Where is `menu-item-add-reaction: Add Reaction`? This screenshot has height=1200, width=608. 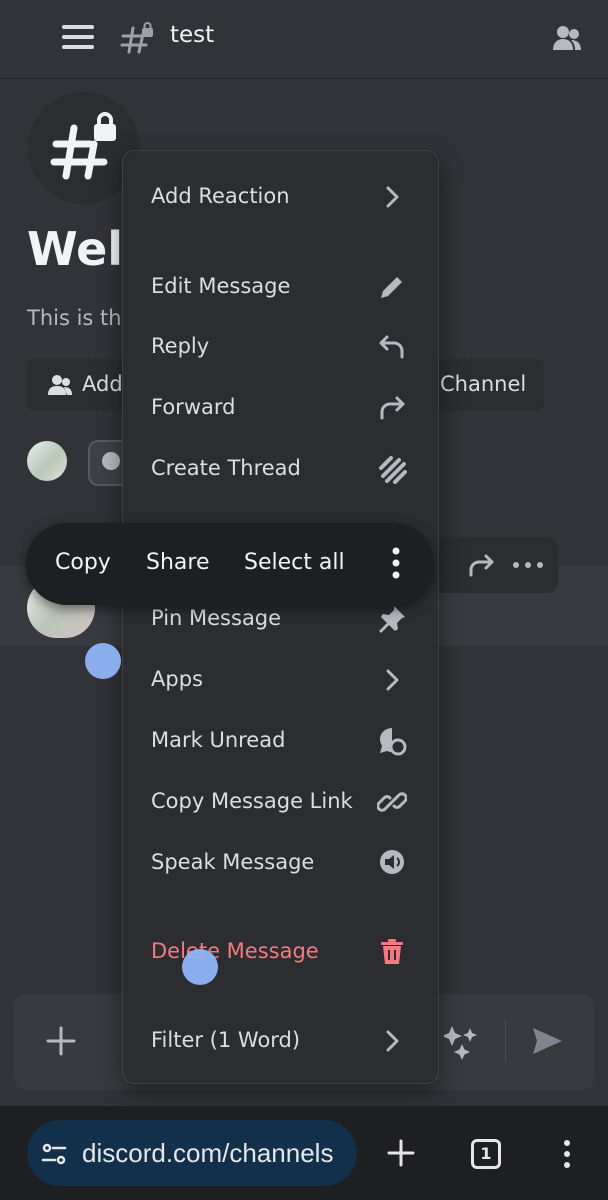
menu-item-add-reaction: Add Reaction is located at coordinates (280, 197).